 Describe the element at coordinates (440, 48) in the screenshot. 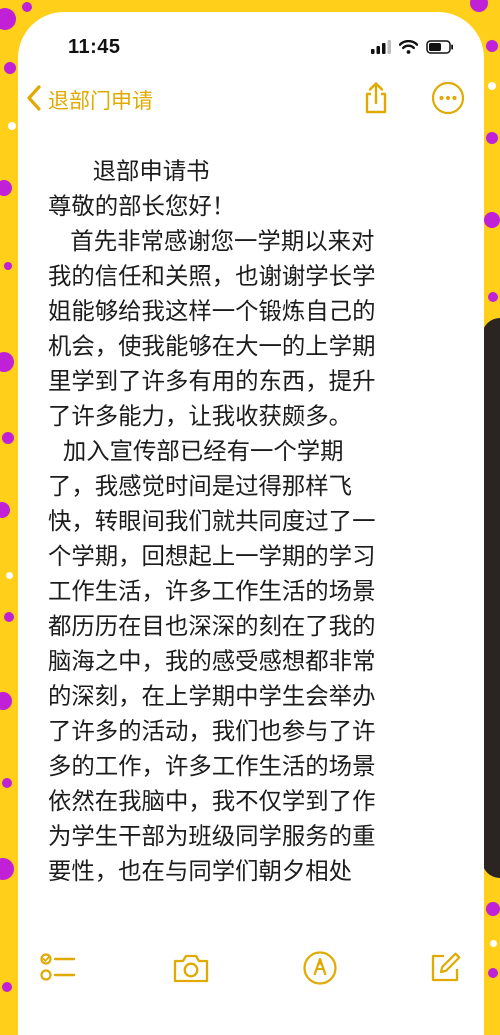

I see `battery-icon` at that location.